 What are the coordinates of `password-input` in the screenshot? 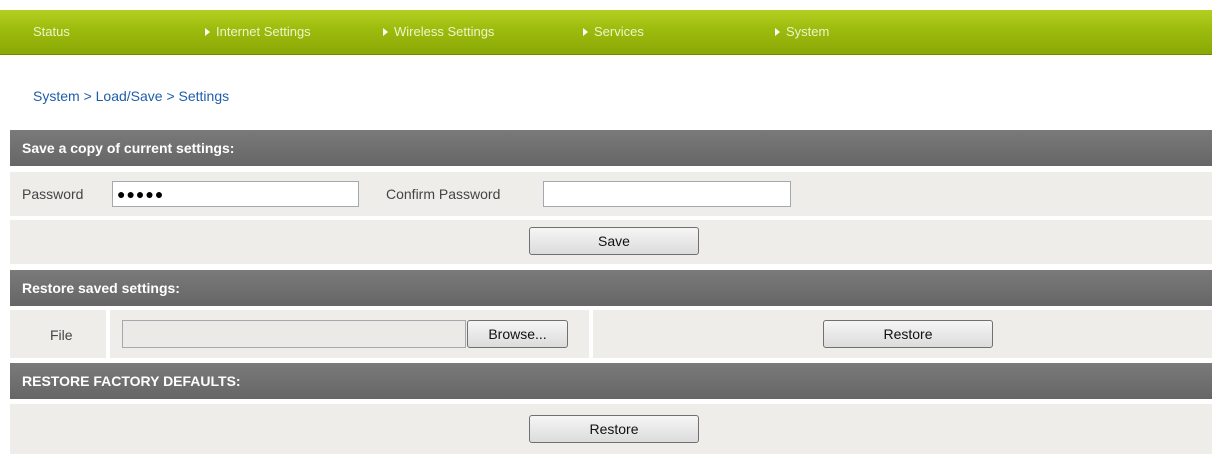 It's located at (235, 194).